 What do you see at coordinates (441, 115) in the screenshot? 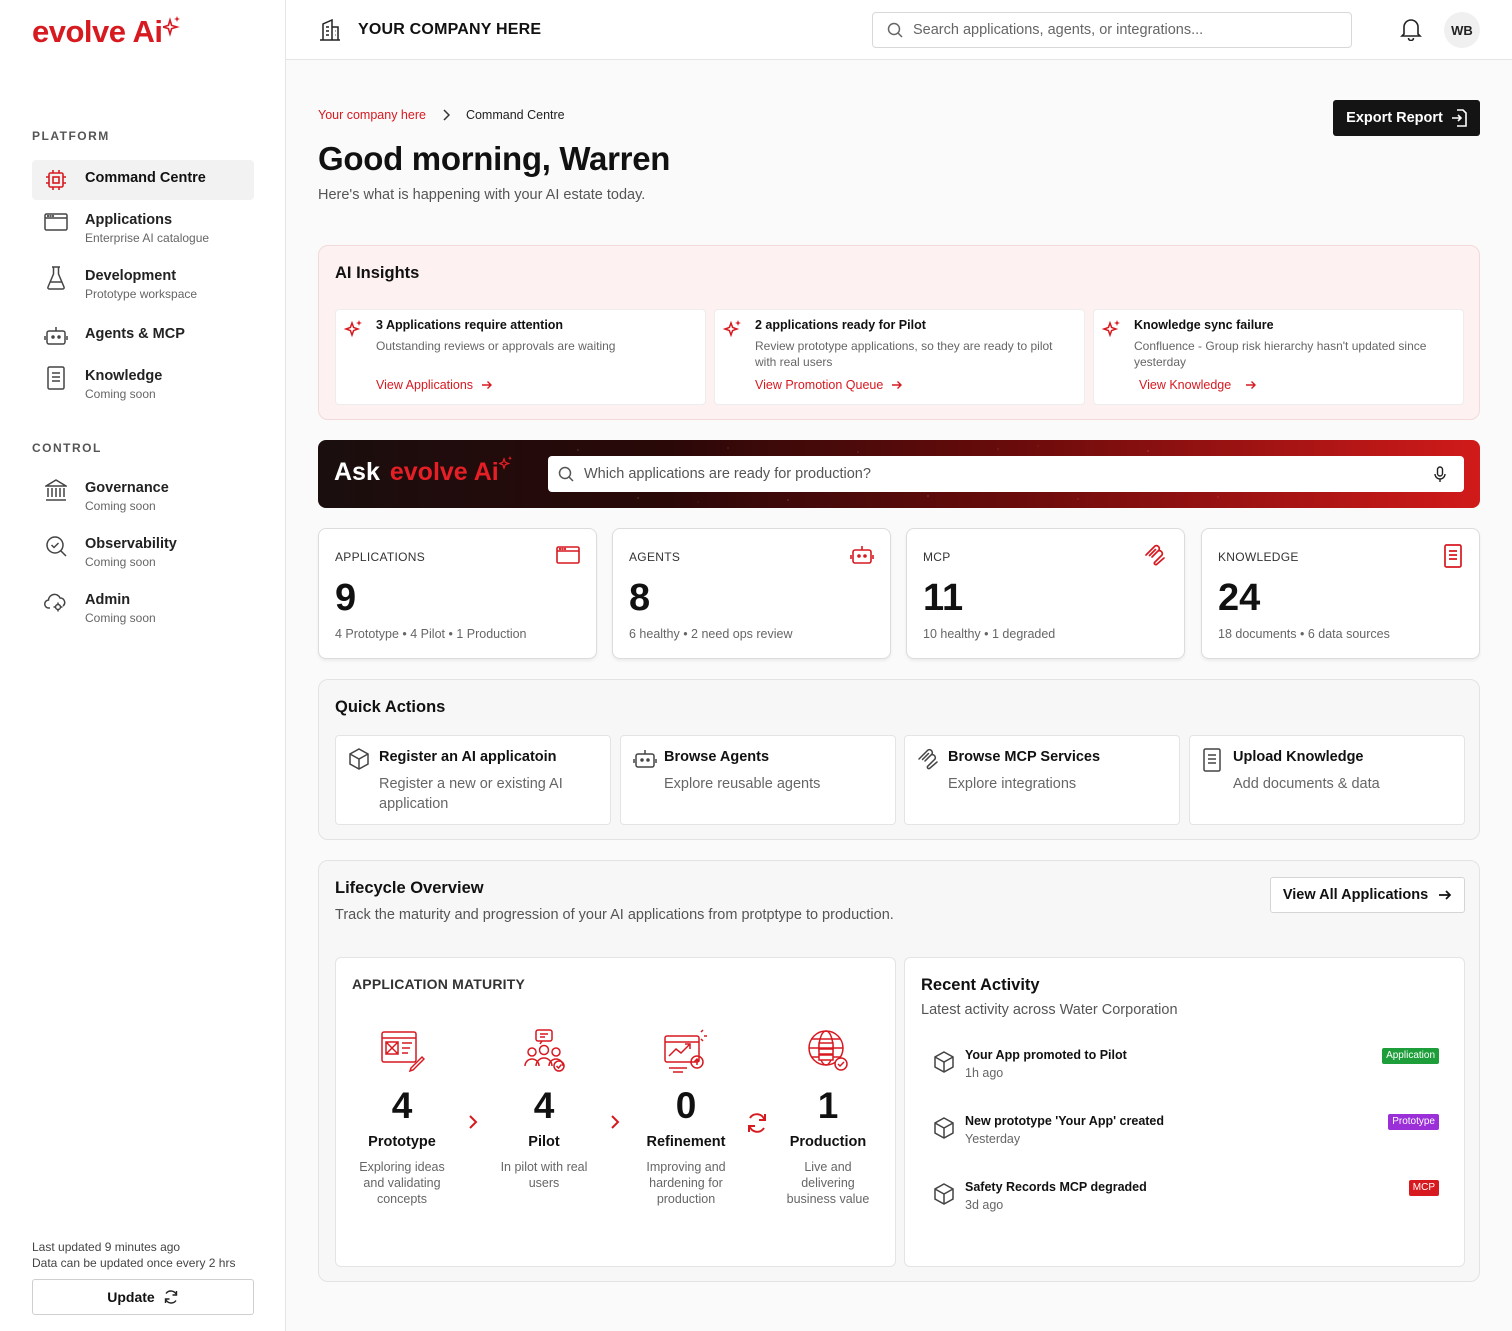
I see `breadcrumb: Your company here Command Centre` at bounding box center [441, 115].